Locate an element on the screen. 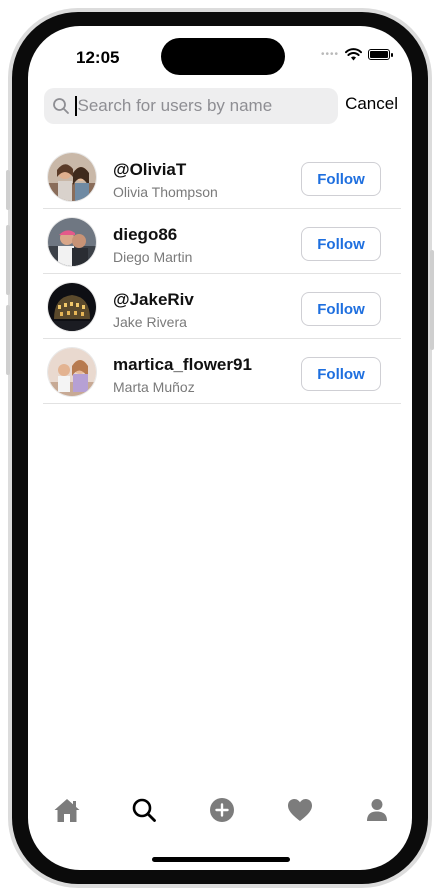 This screenshot has height=896, width=440. tab-home is located at coordinates (67, 810).